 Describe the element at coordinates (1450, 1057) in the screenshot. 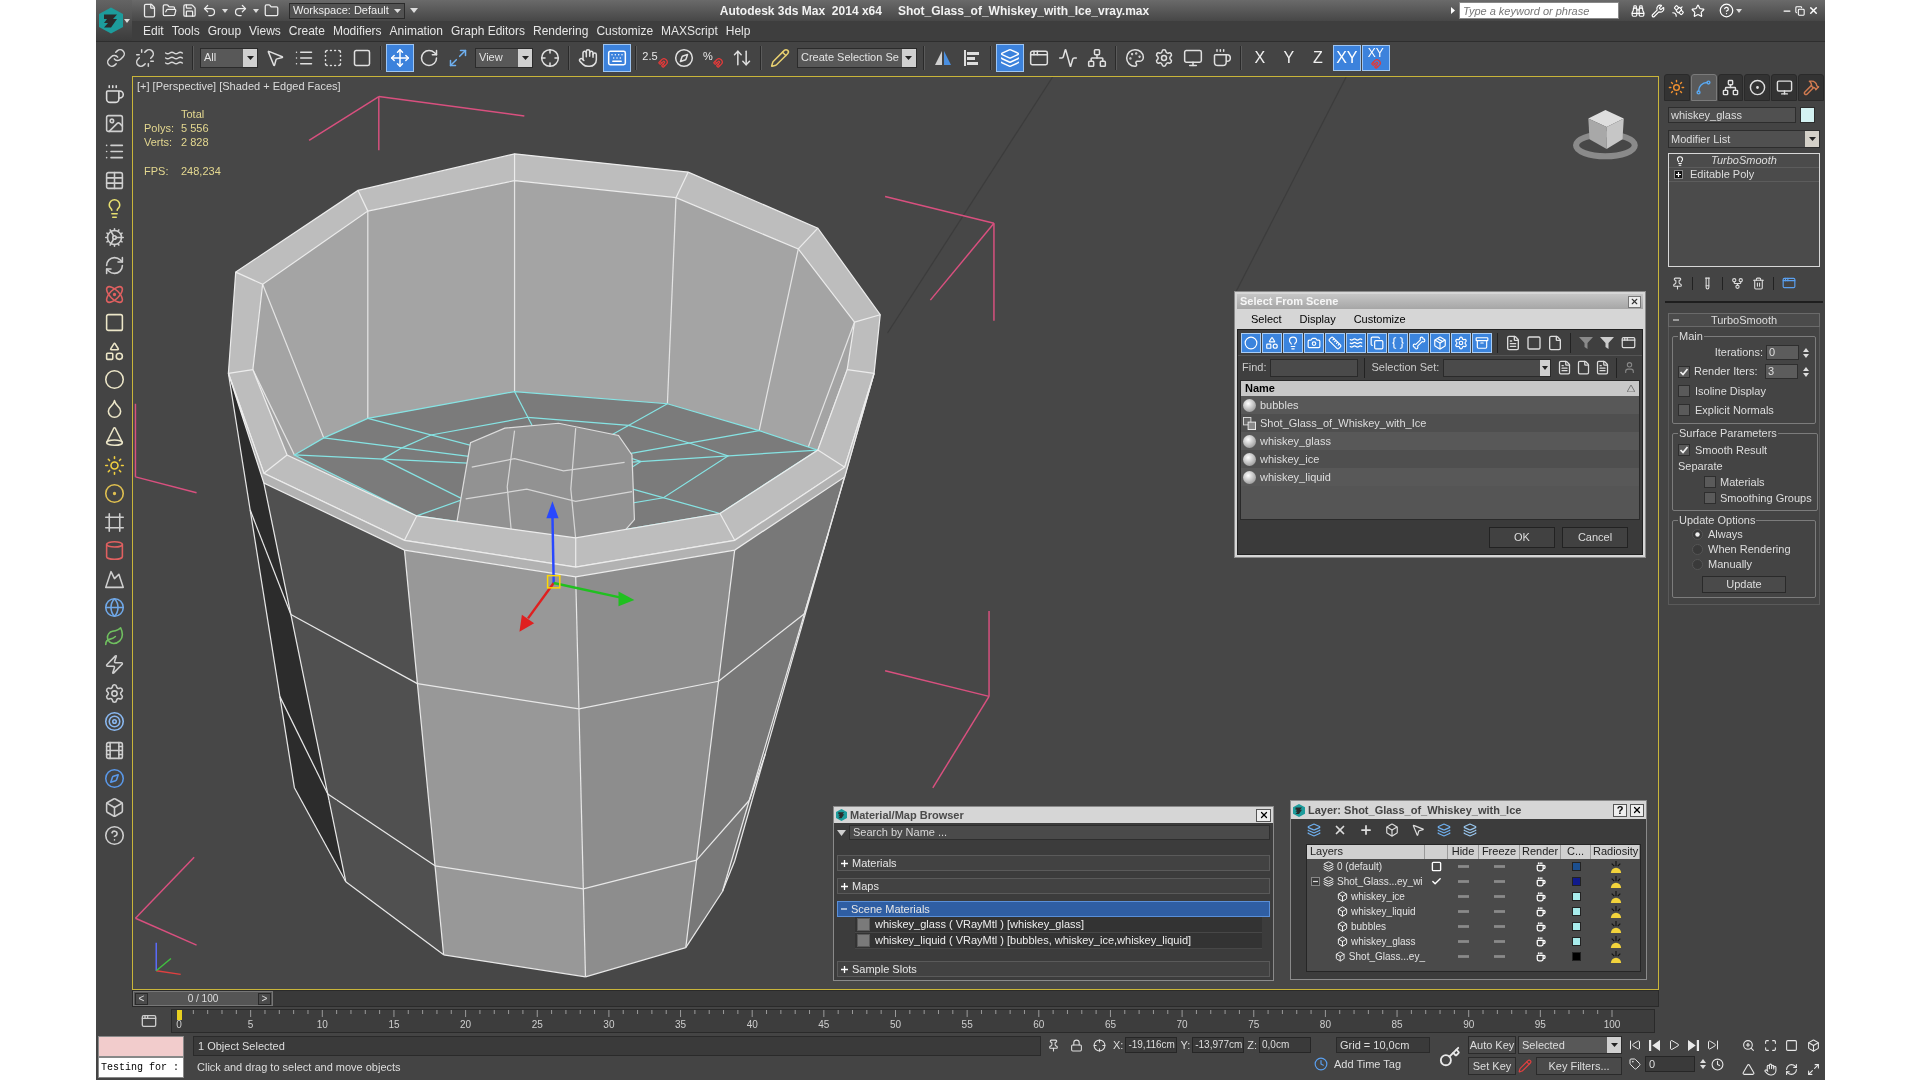

I see `key-icon` at that location.